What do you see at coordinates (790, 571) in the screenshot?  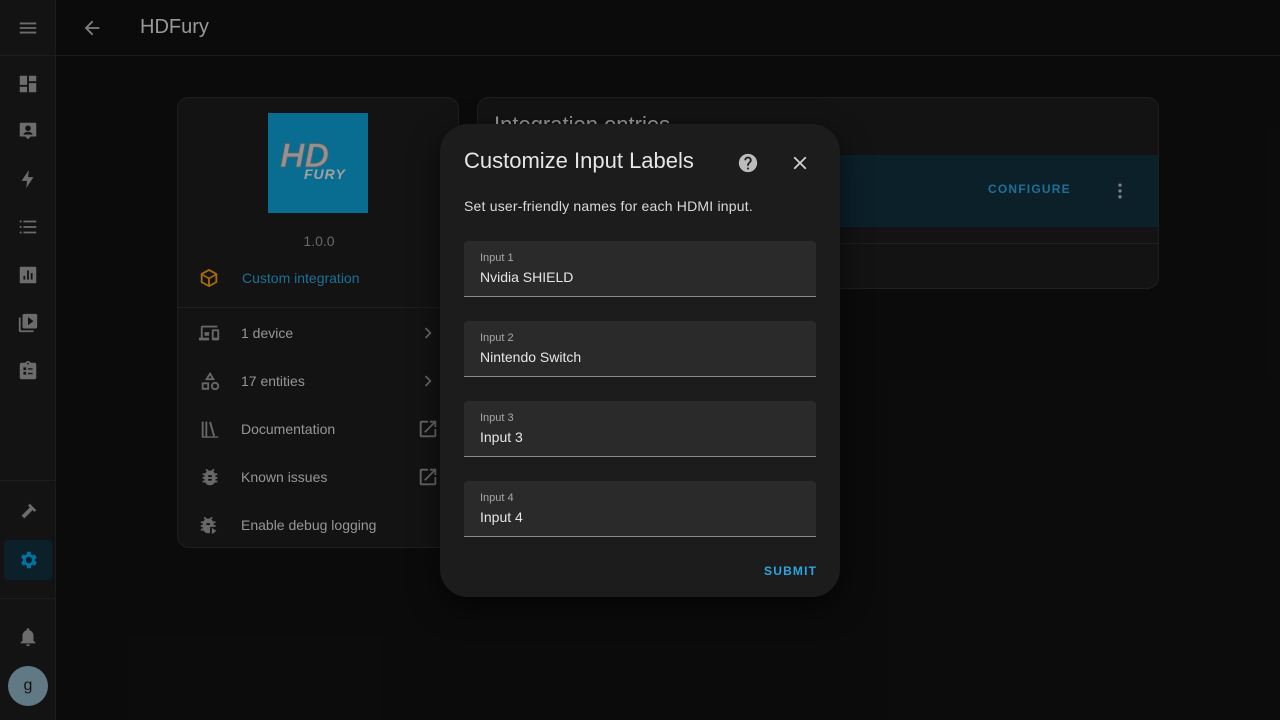 I see `submit-button: SUBMIT` at bounding box center [790, 571].